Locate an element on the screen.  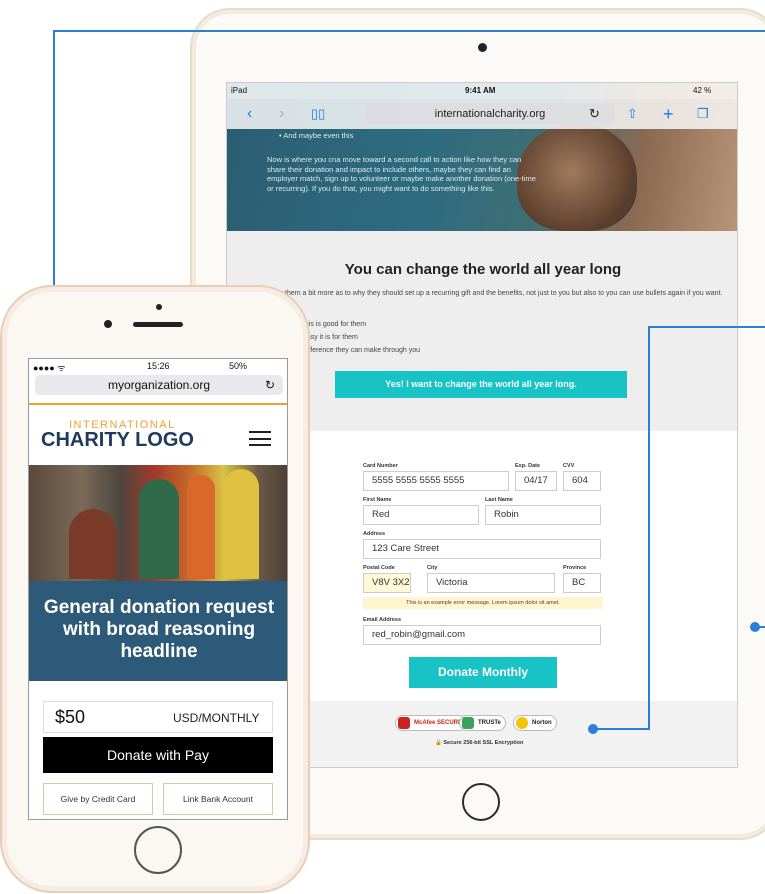
battery-percent: 42 % is located at coordinates (702, 90).